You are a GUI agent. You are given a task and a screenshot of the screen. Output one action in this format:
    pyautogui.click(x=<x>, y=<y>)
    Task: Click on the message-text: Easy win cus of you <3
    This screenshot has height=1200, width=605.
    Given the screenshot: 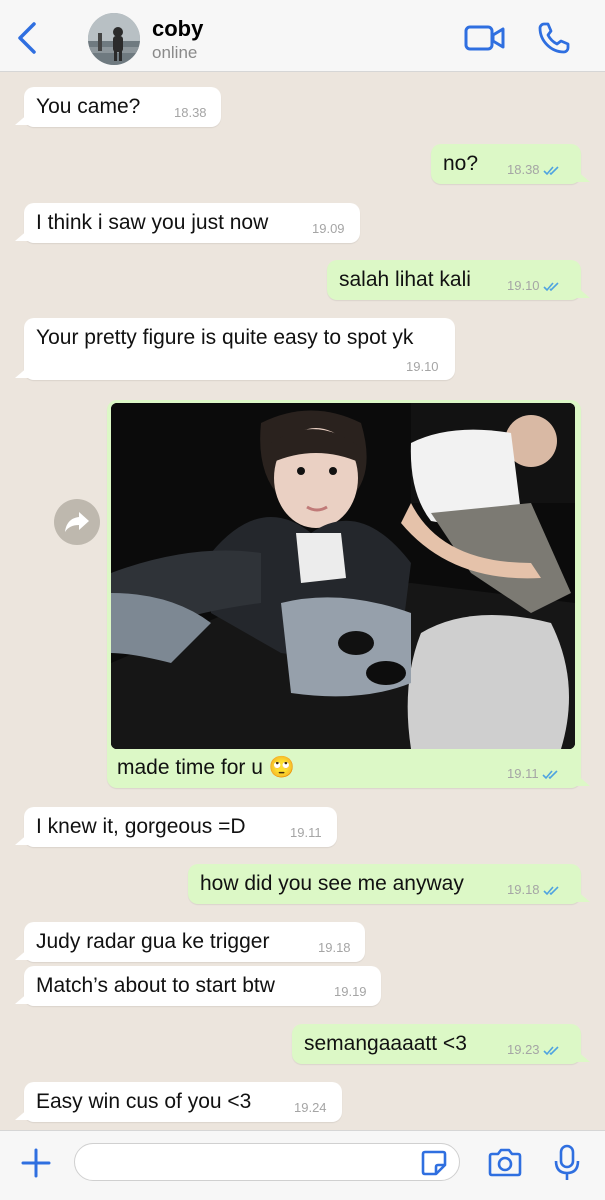 What is the action you would take?
    pyautogui.click(x=144, y=1101)
    